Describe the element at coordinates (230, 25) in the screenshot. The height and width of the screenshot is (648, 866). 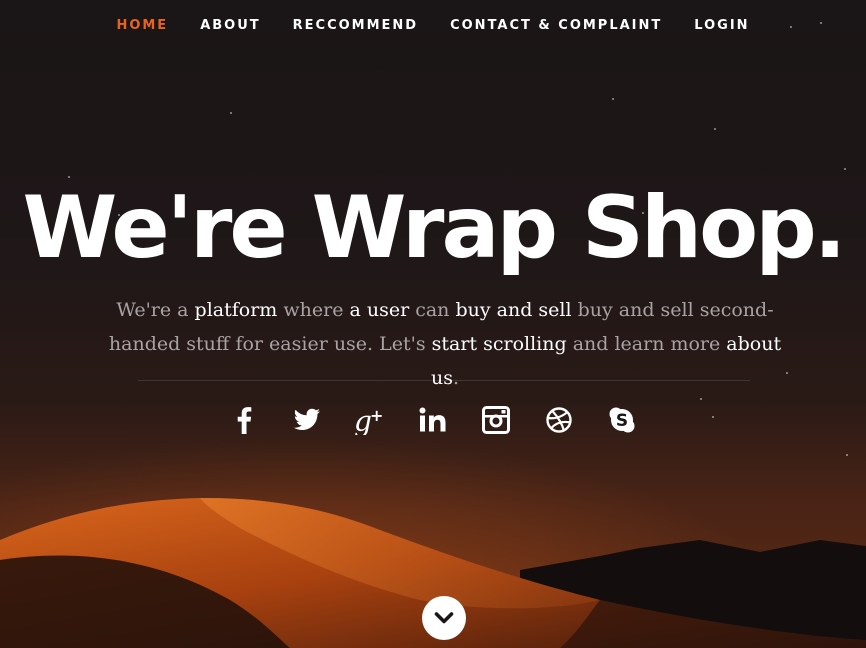
I see `nav-about: ABOUT` at that location.